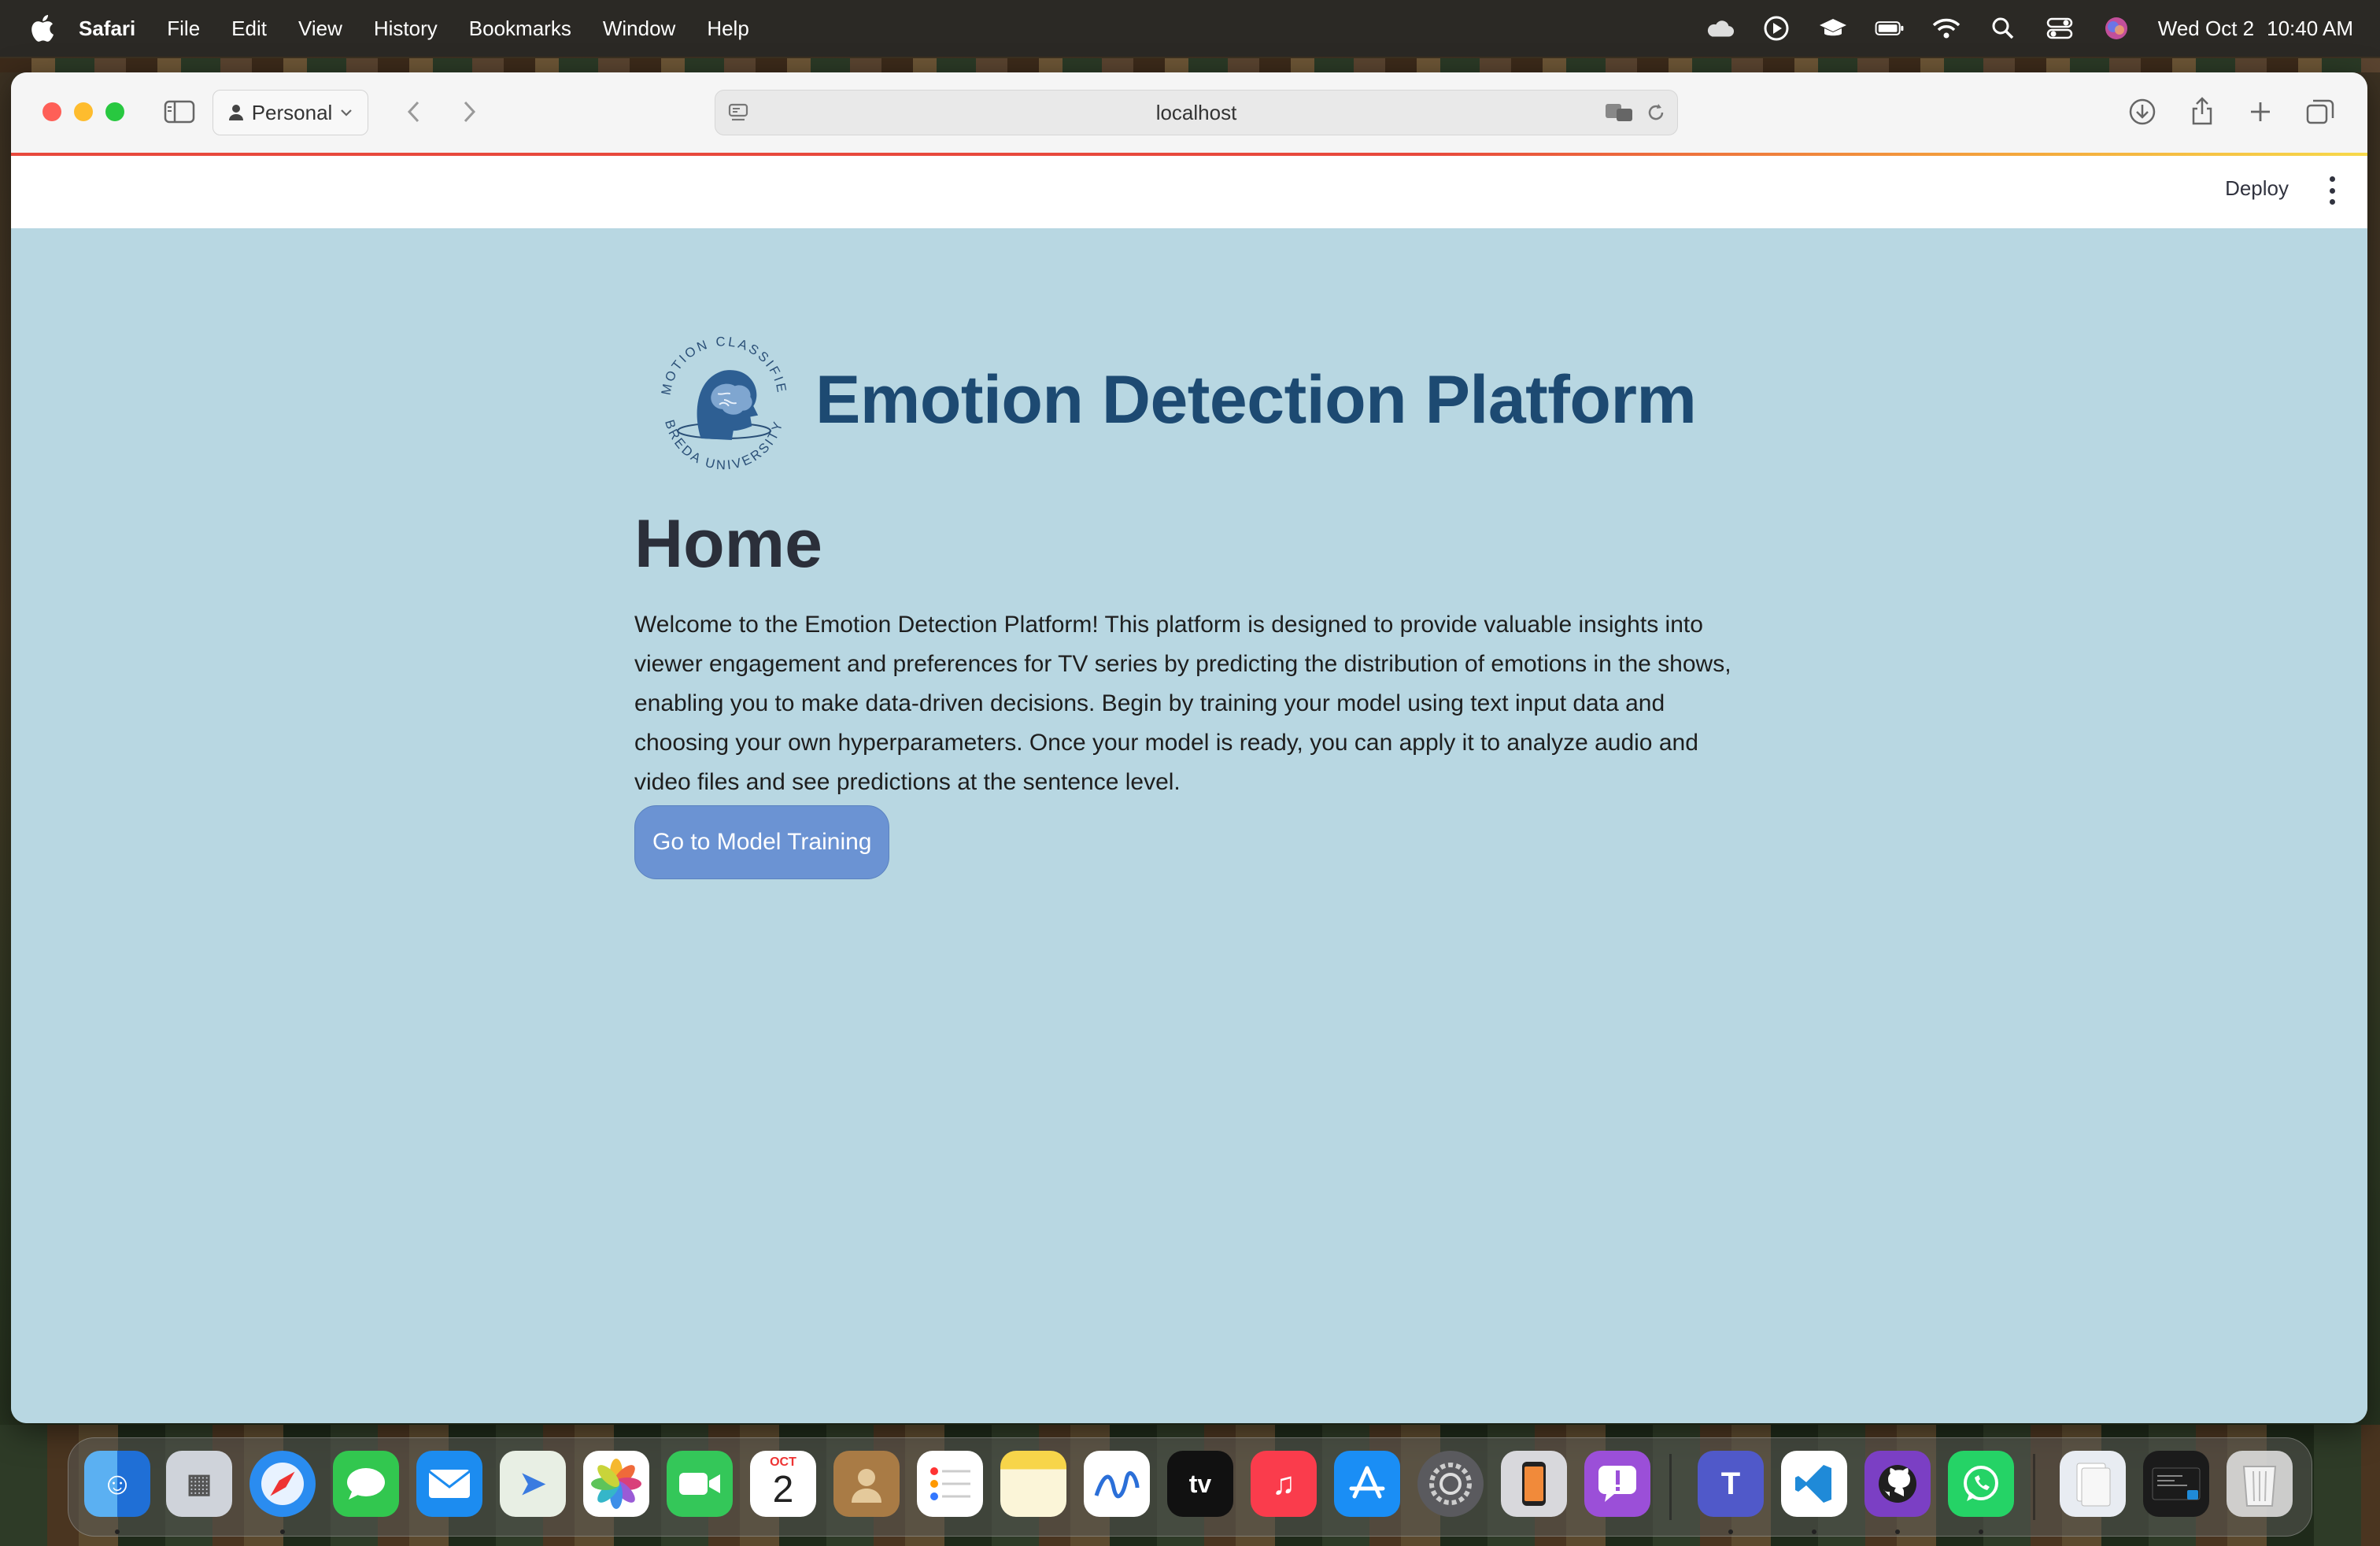  I want to click on siri-icon, so click(2116, 28).